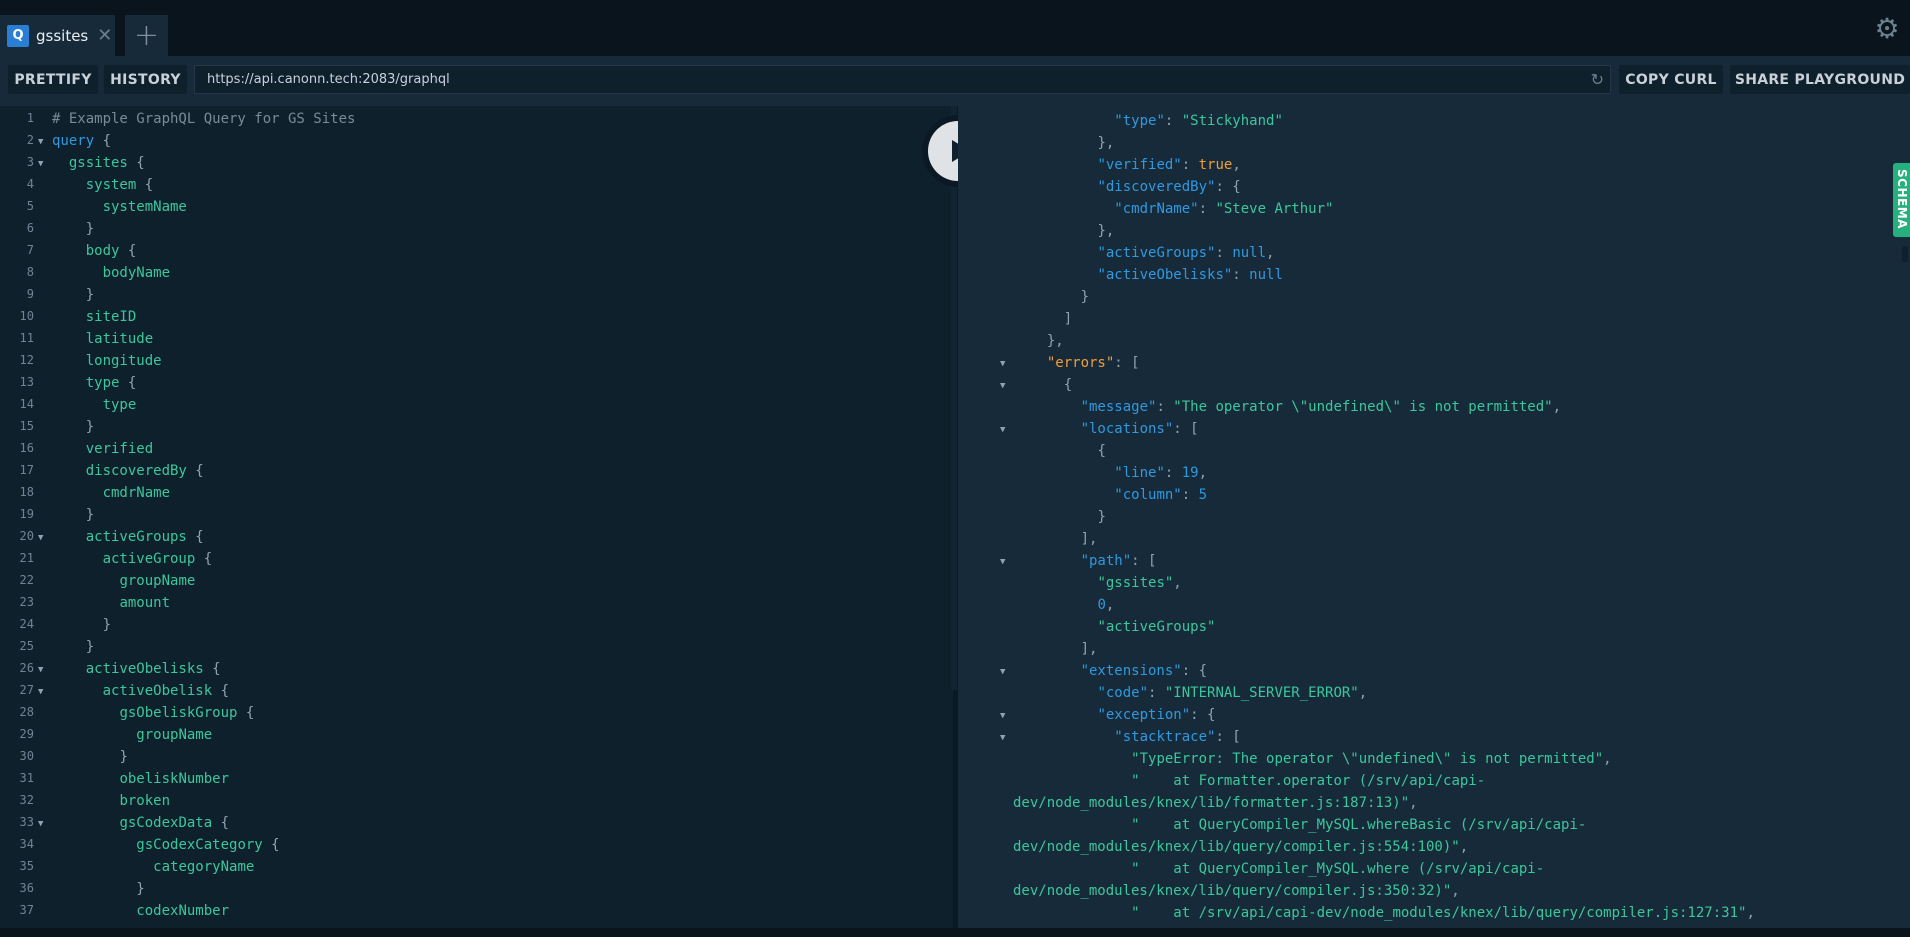 Image resolution: width=1910 pixels, height=937 pixels. Describe the element at coordinates (53, 79) in the screenshot. I see `prettify-button: PRETTIFY` at that location.